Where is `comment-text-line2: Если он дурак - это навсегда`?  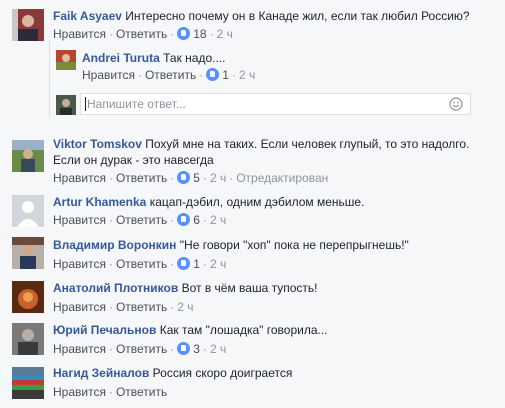
comment-text-line2: Если он дурак - это навсегда is located at coordinates (133, 160).